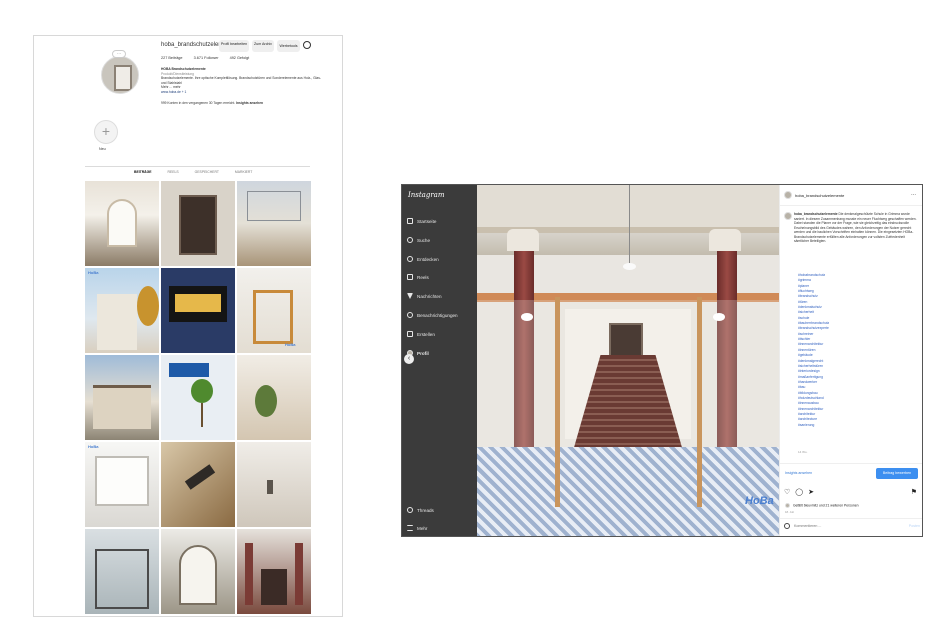  I want to click on caption-age: 14 Wo., so click(803, 452).